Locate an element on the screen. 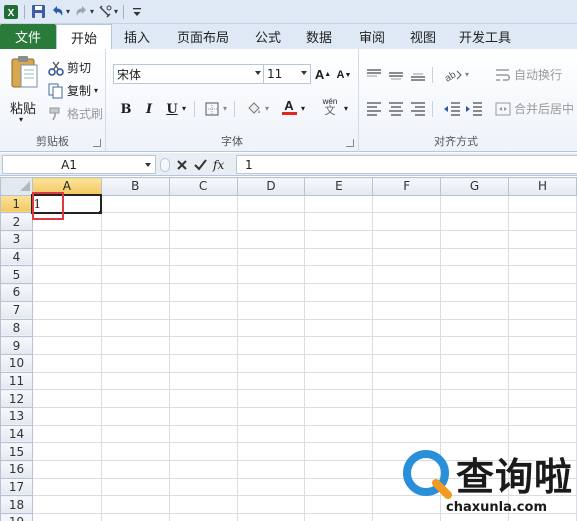  row-header-17: 17 is located at coordinates (16, 487).